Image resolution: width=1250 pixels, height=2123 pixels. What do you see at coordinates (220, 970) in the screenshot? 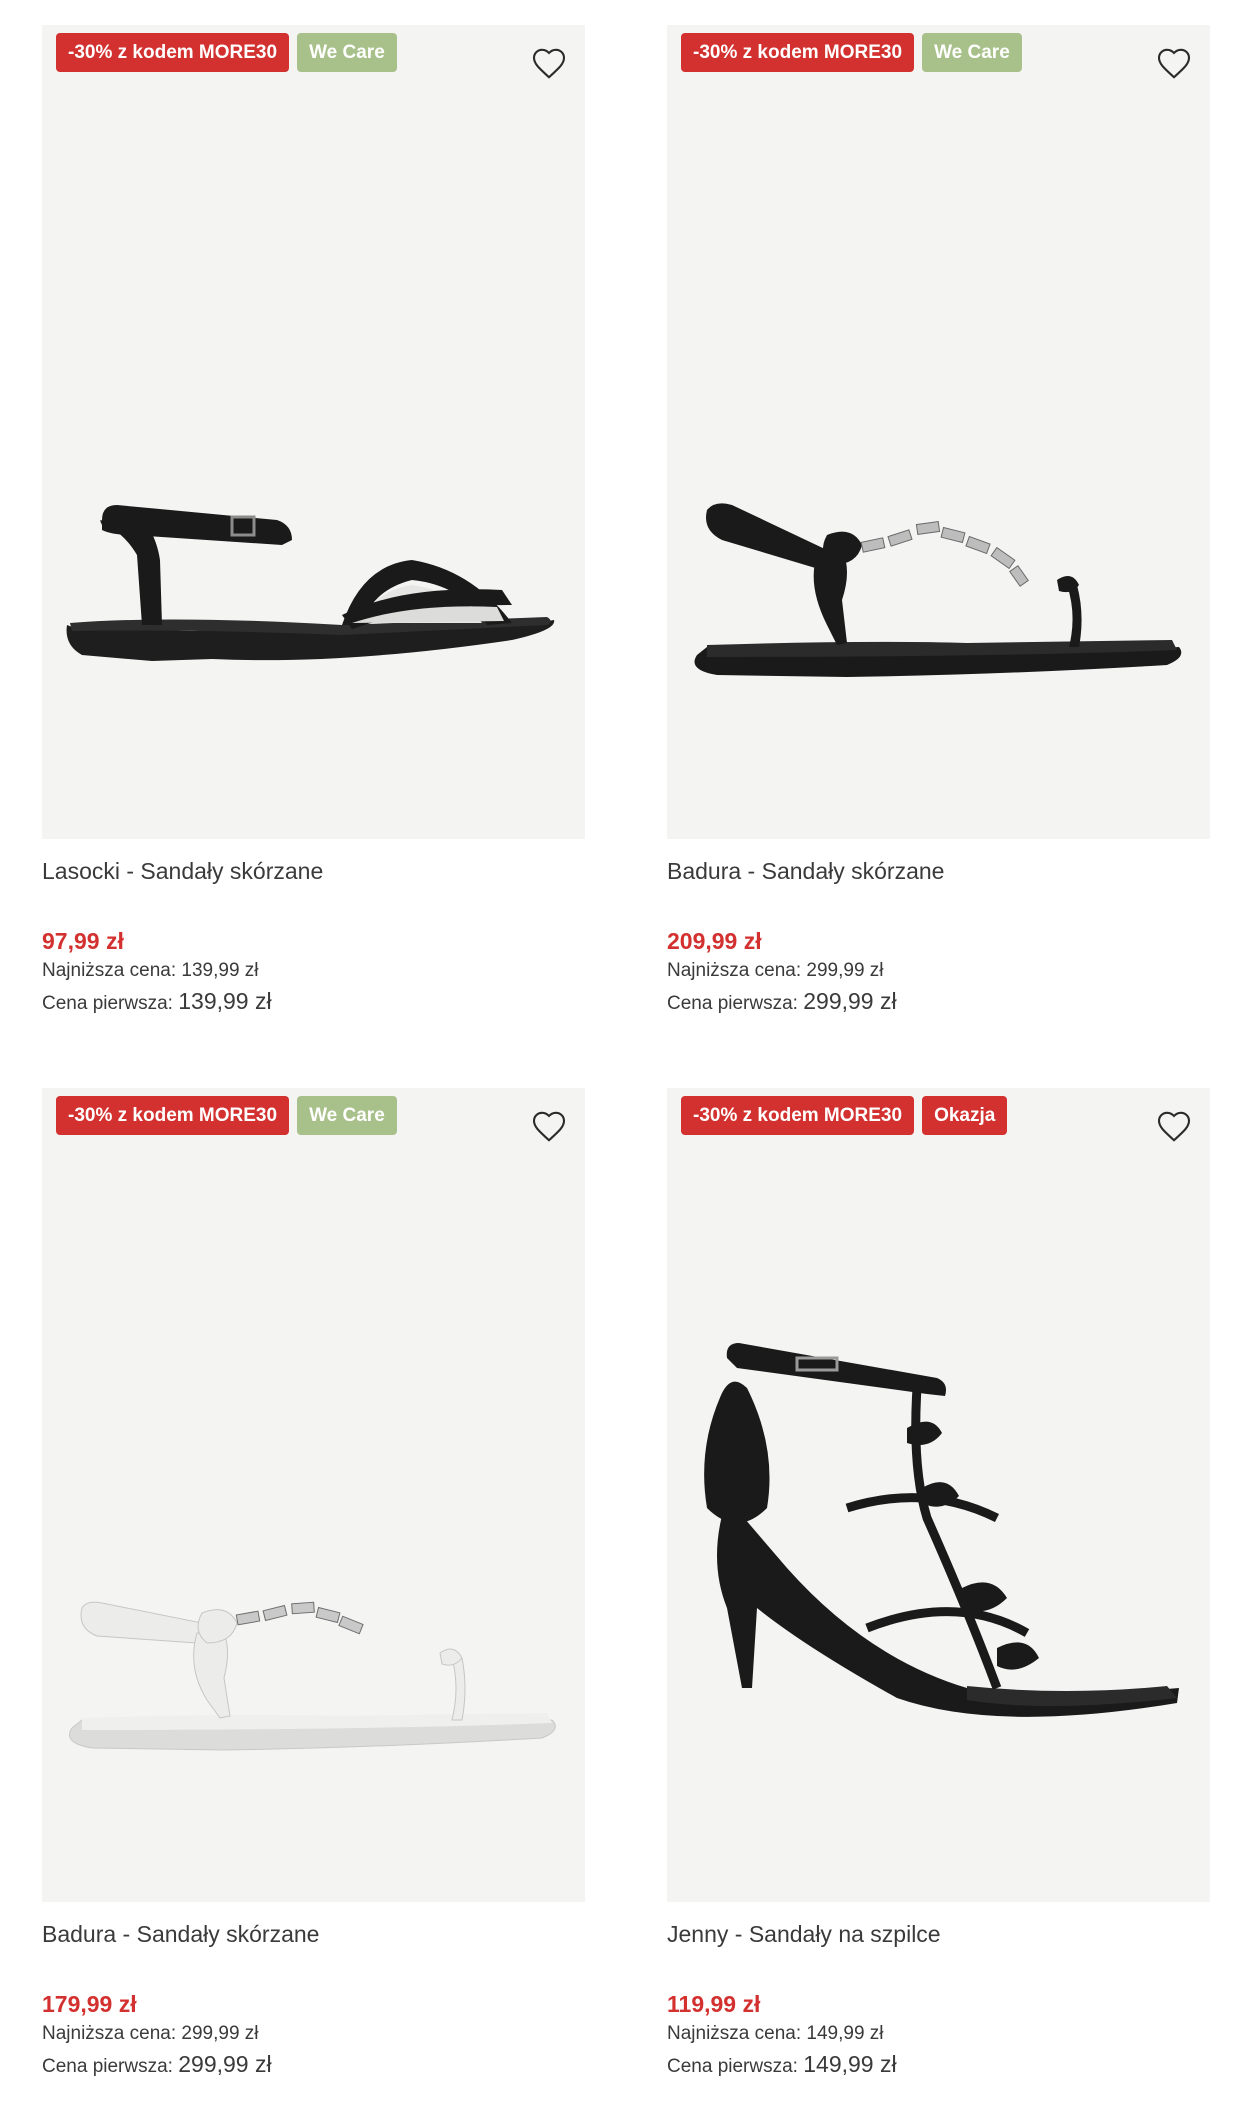
I see `lowest-price-value: 139,99 zł` at bounding box center [220, 970].